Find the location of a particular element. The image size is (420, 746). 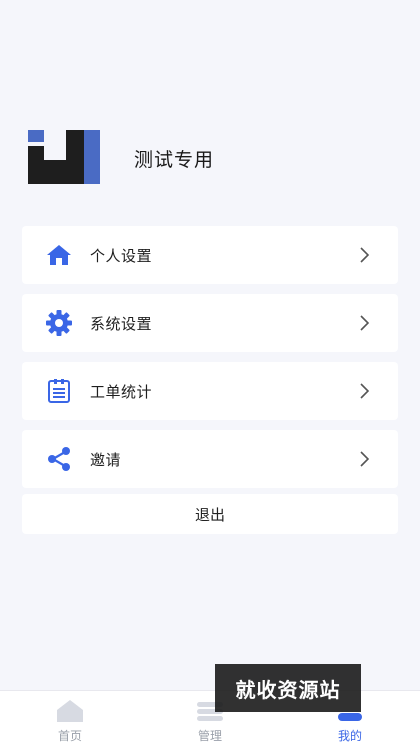

tab-home: 首页 is located at coordinates (70, 718).